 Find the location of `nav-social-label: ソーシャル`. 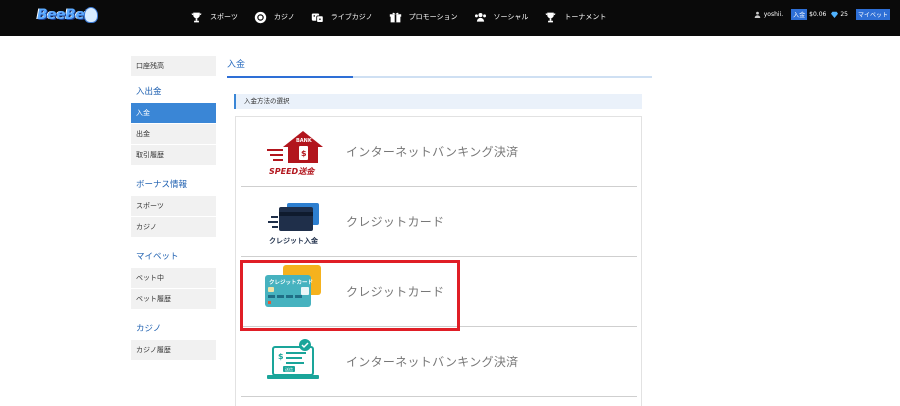

nav-social-label: ソーシャル is located at coordinates (511, 17).